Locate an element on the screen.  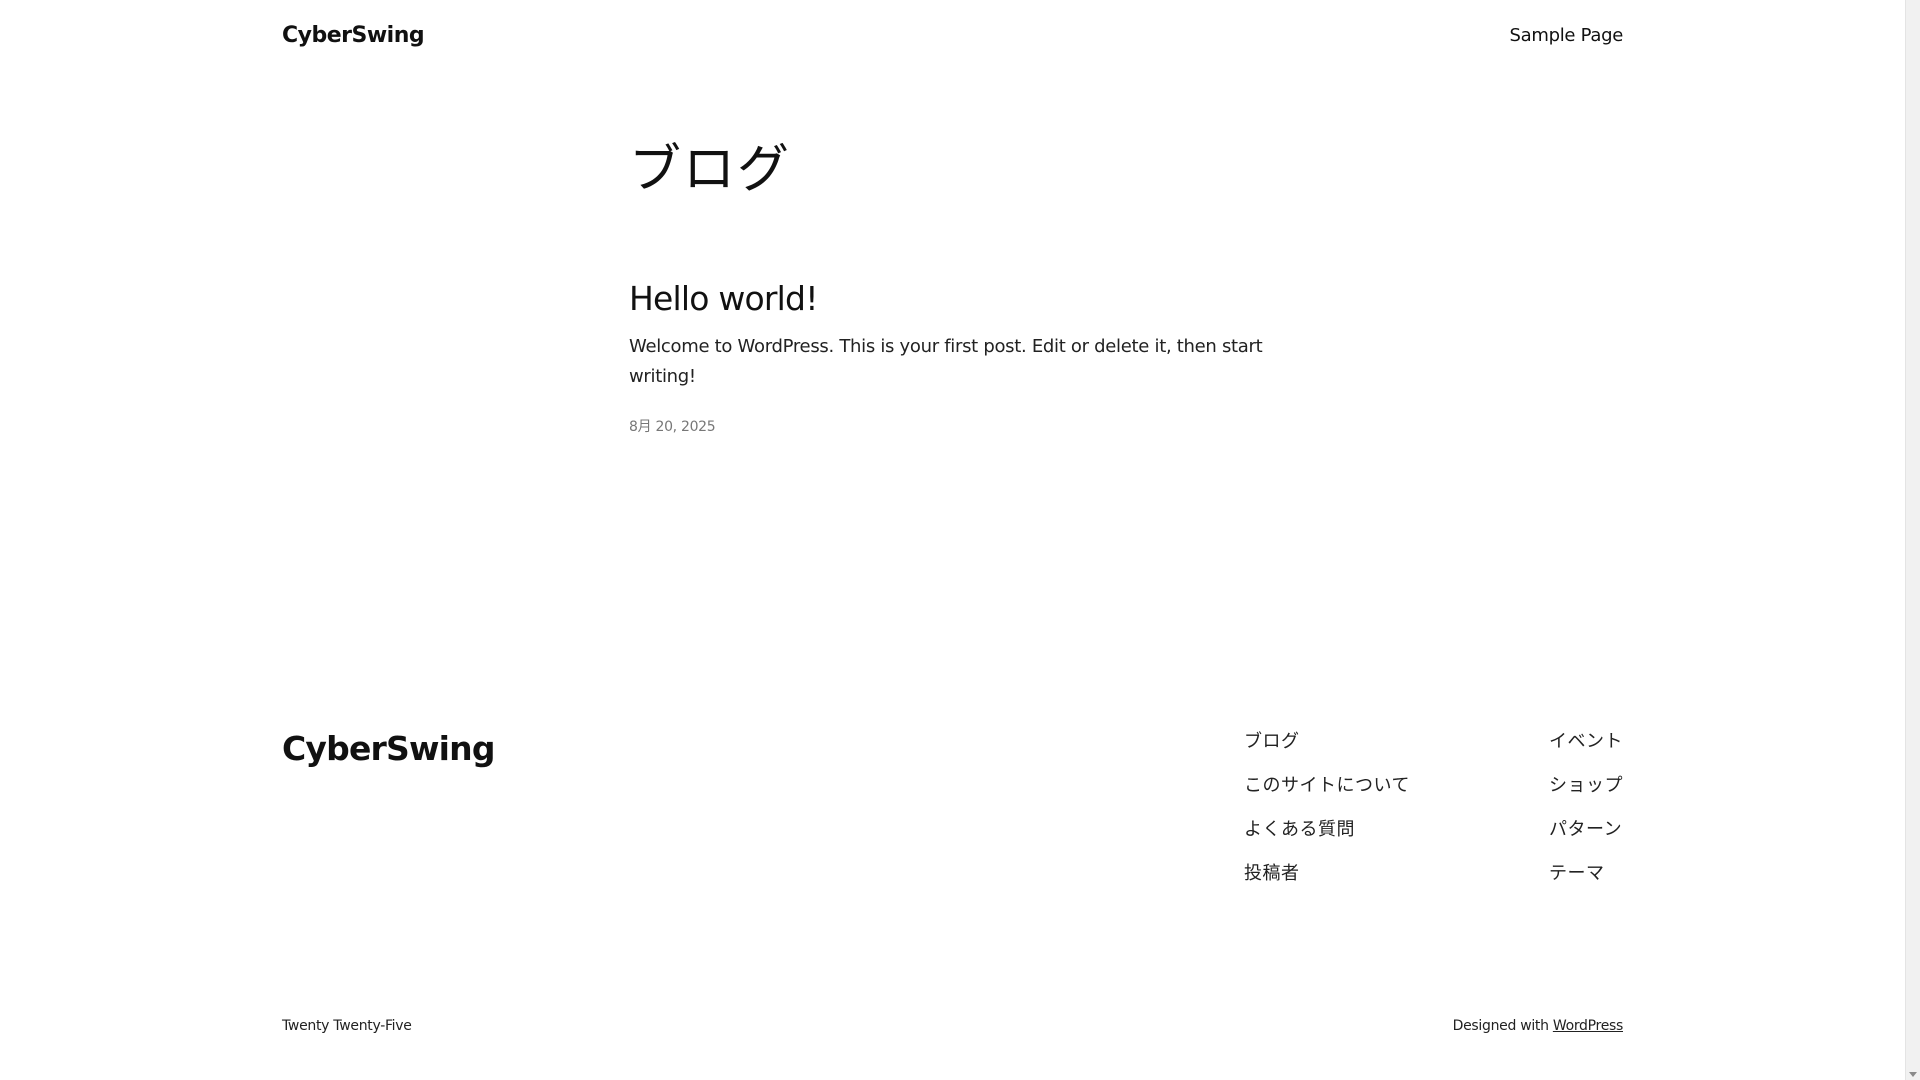
footer-link-authors: 投稿者 is located at coordinates (1327, 874).